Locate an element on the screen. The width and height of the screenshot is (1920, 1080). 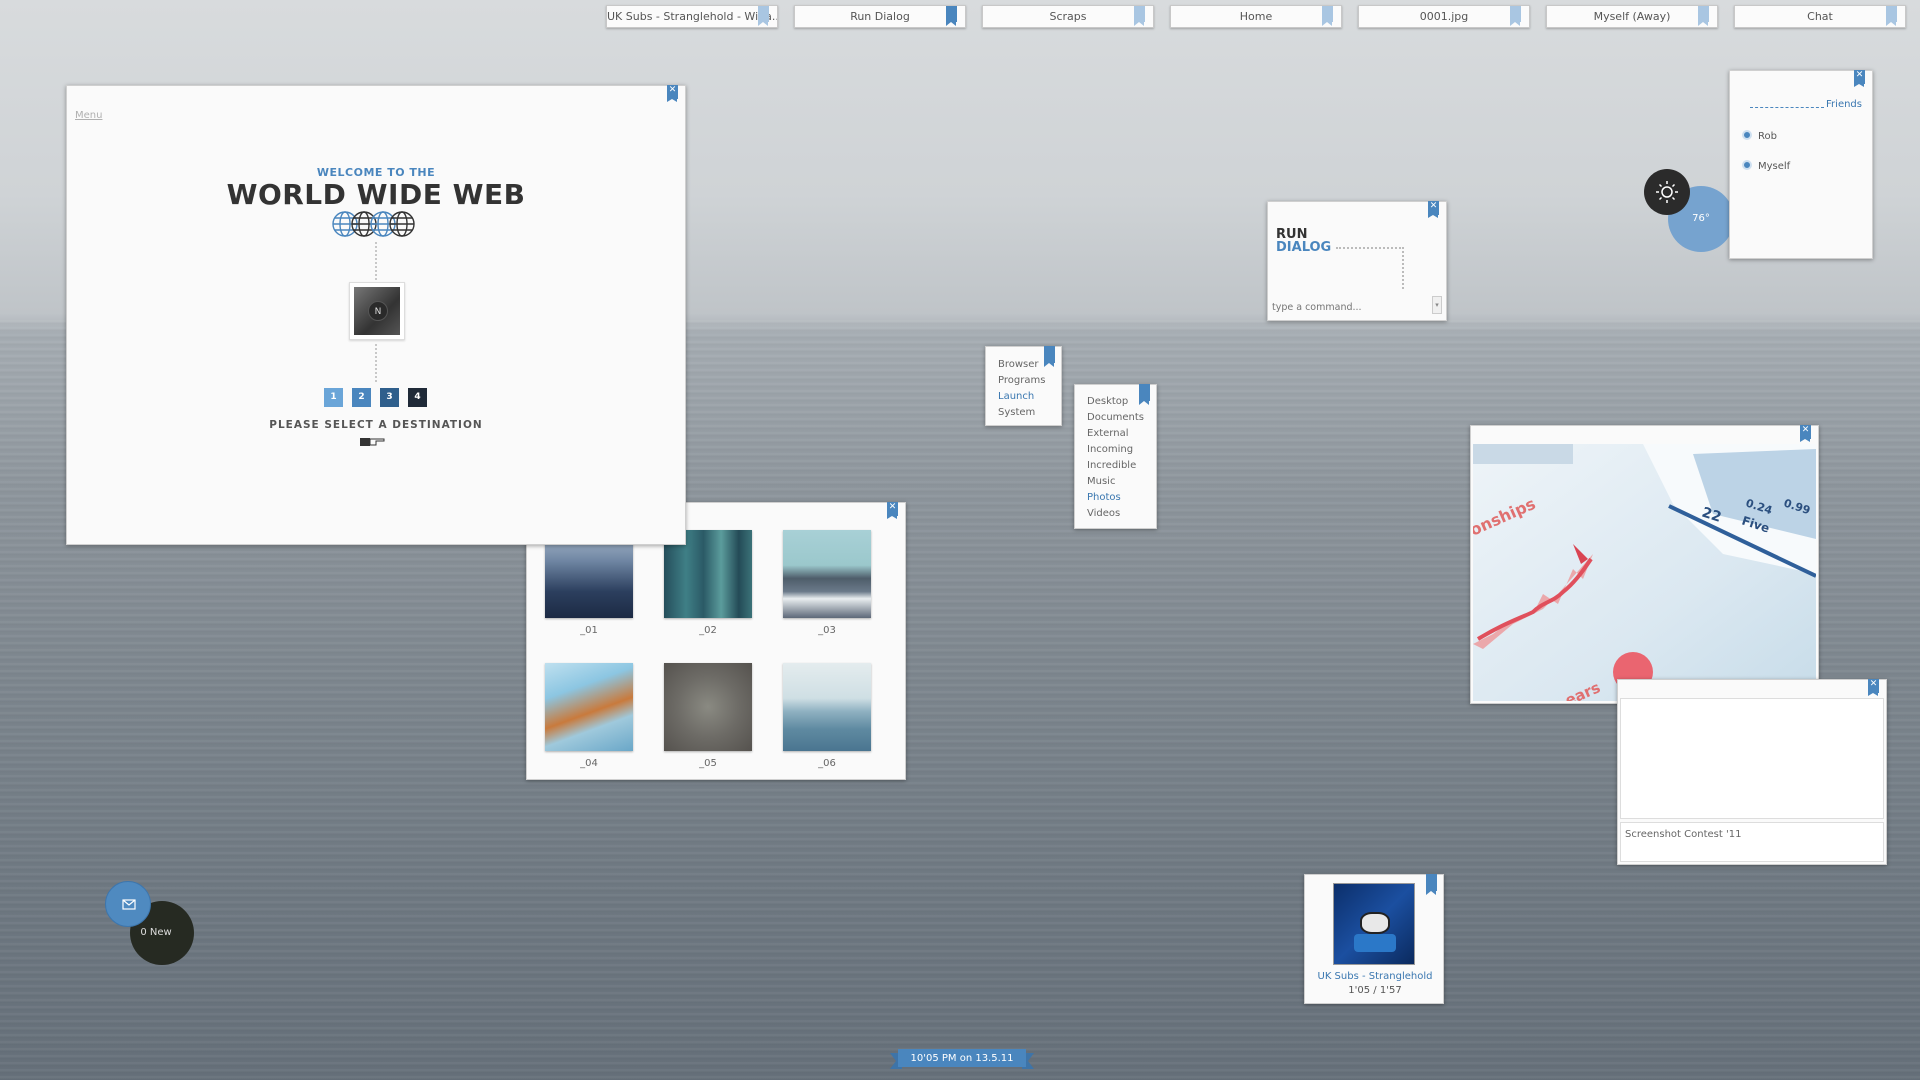
menu-item-system: System is located at coordinates (1029, 413).